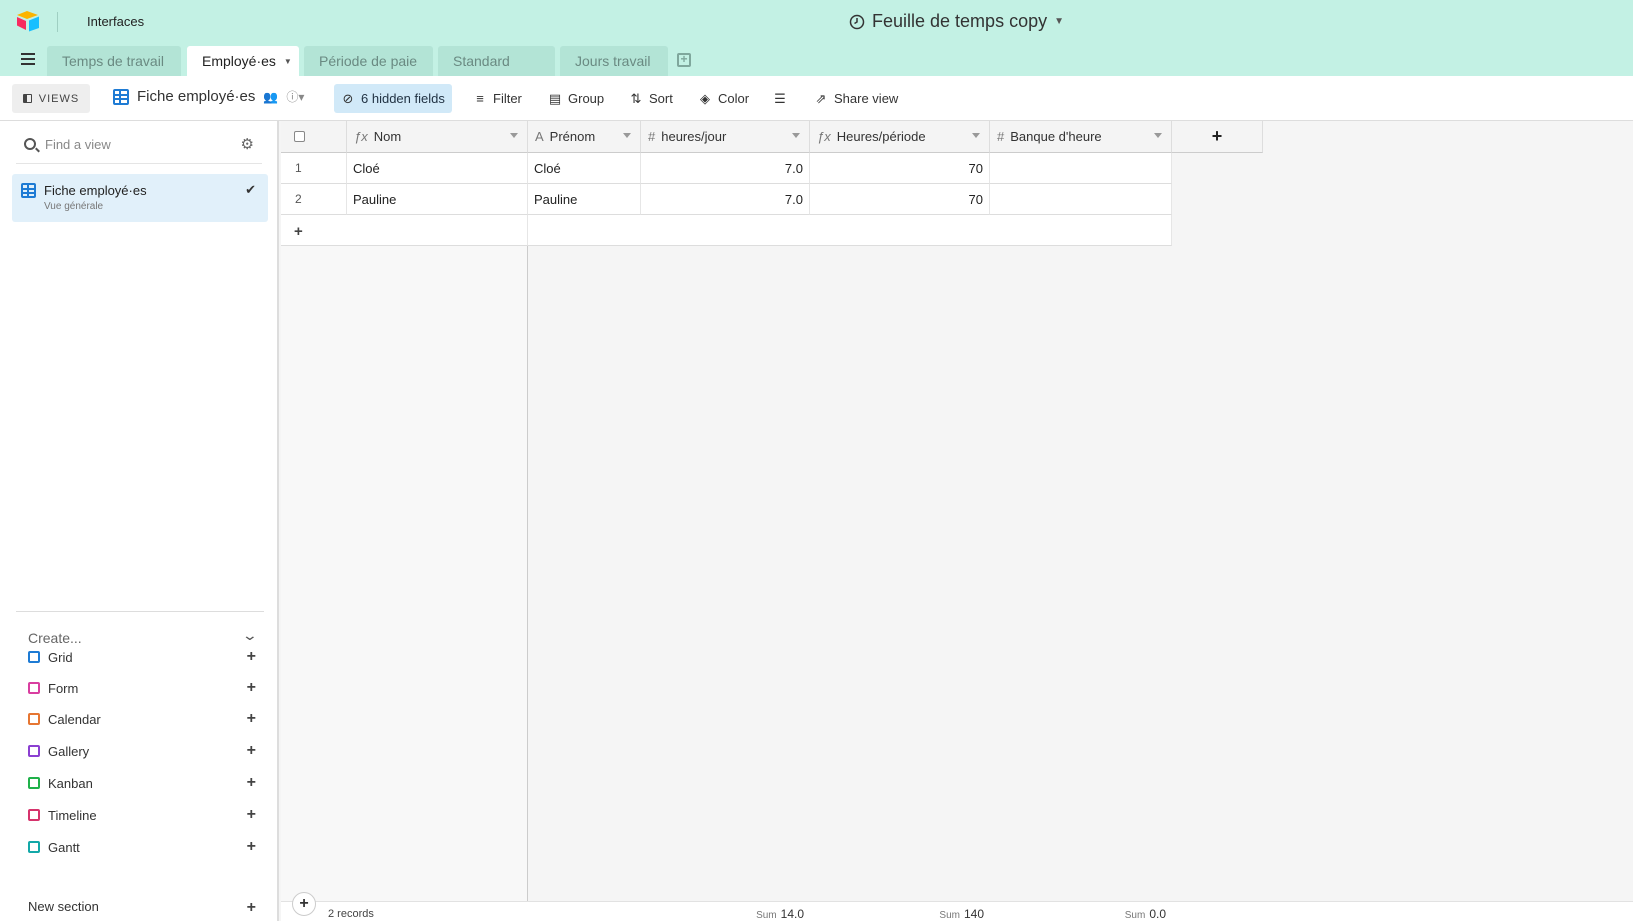  What do you see at coordinates (957, 906) in the screenshot?
I see `summary-bar: + 2 records Sum 14.0 Sum 140 Sum 0.0` at bounding box center [957, 906].